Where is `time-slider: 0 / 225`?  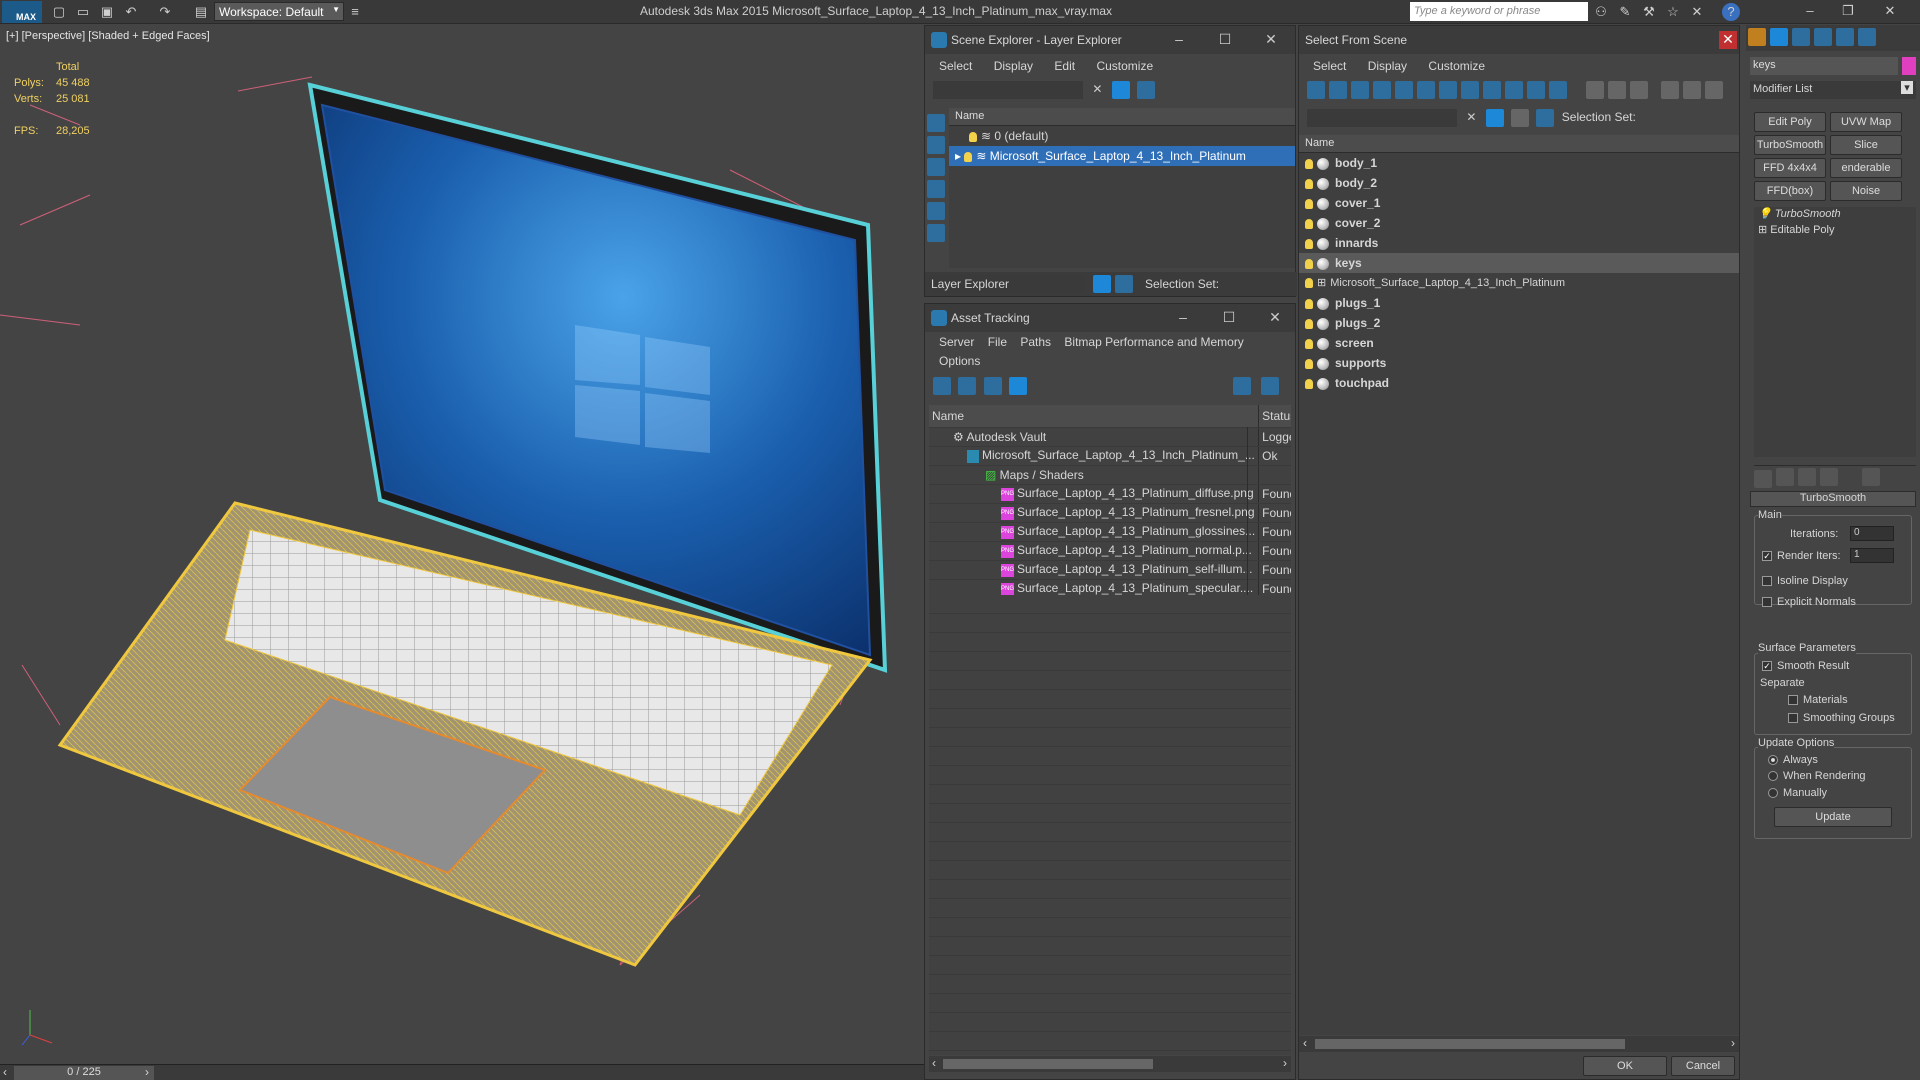 time-slider: 0 / 225 is located at coordinates (84, 1073).